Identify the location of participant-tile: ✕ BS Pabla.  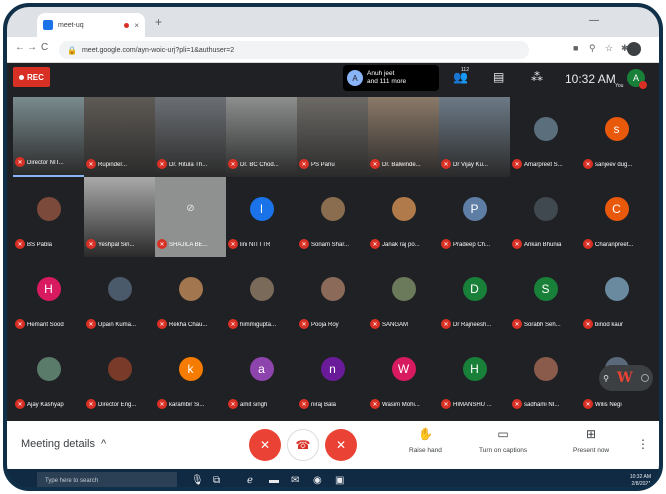
(48, 217).